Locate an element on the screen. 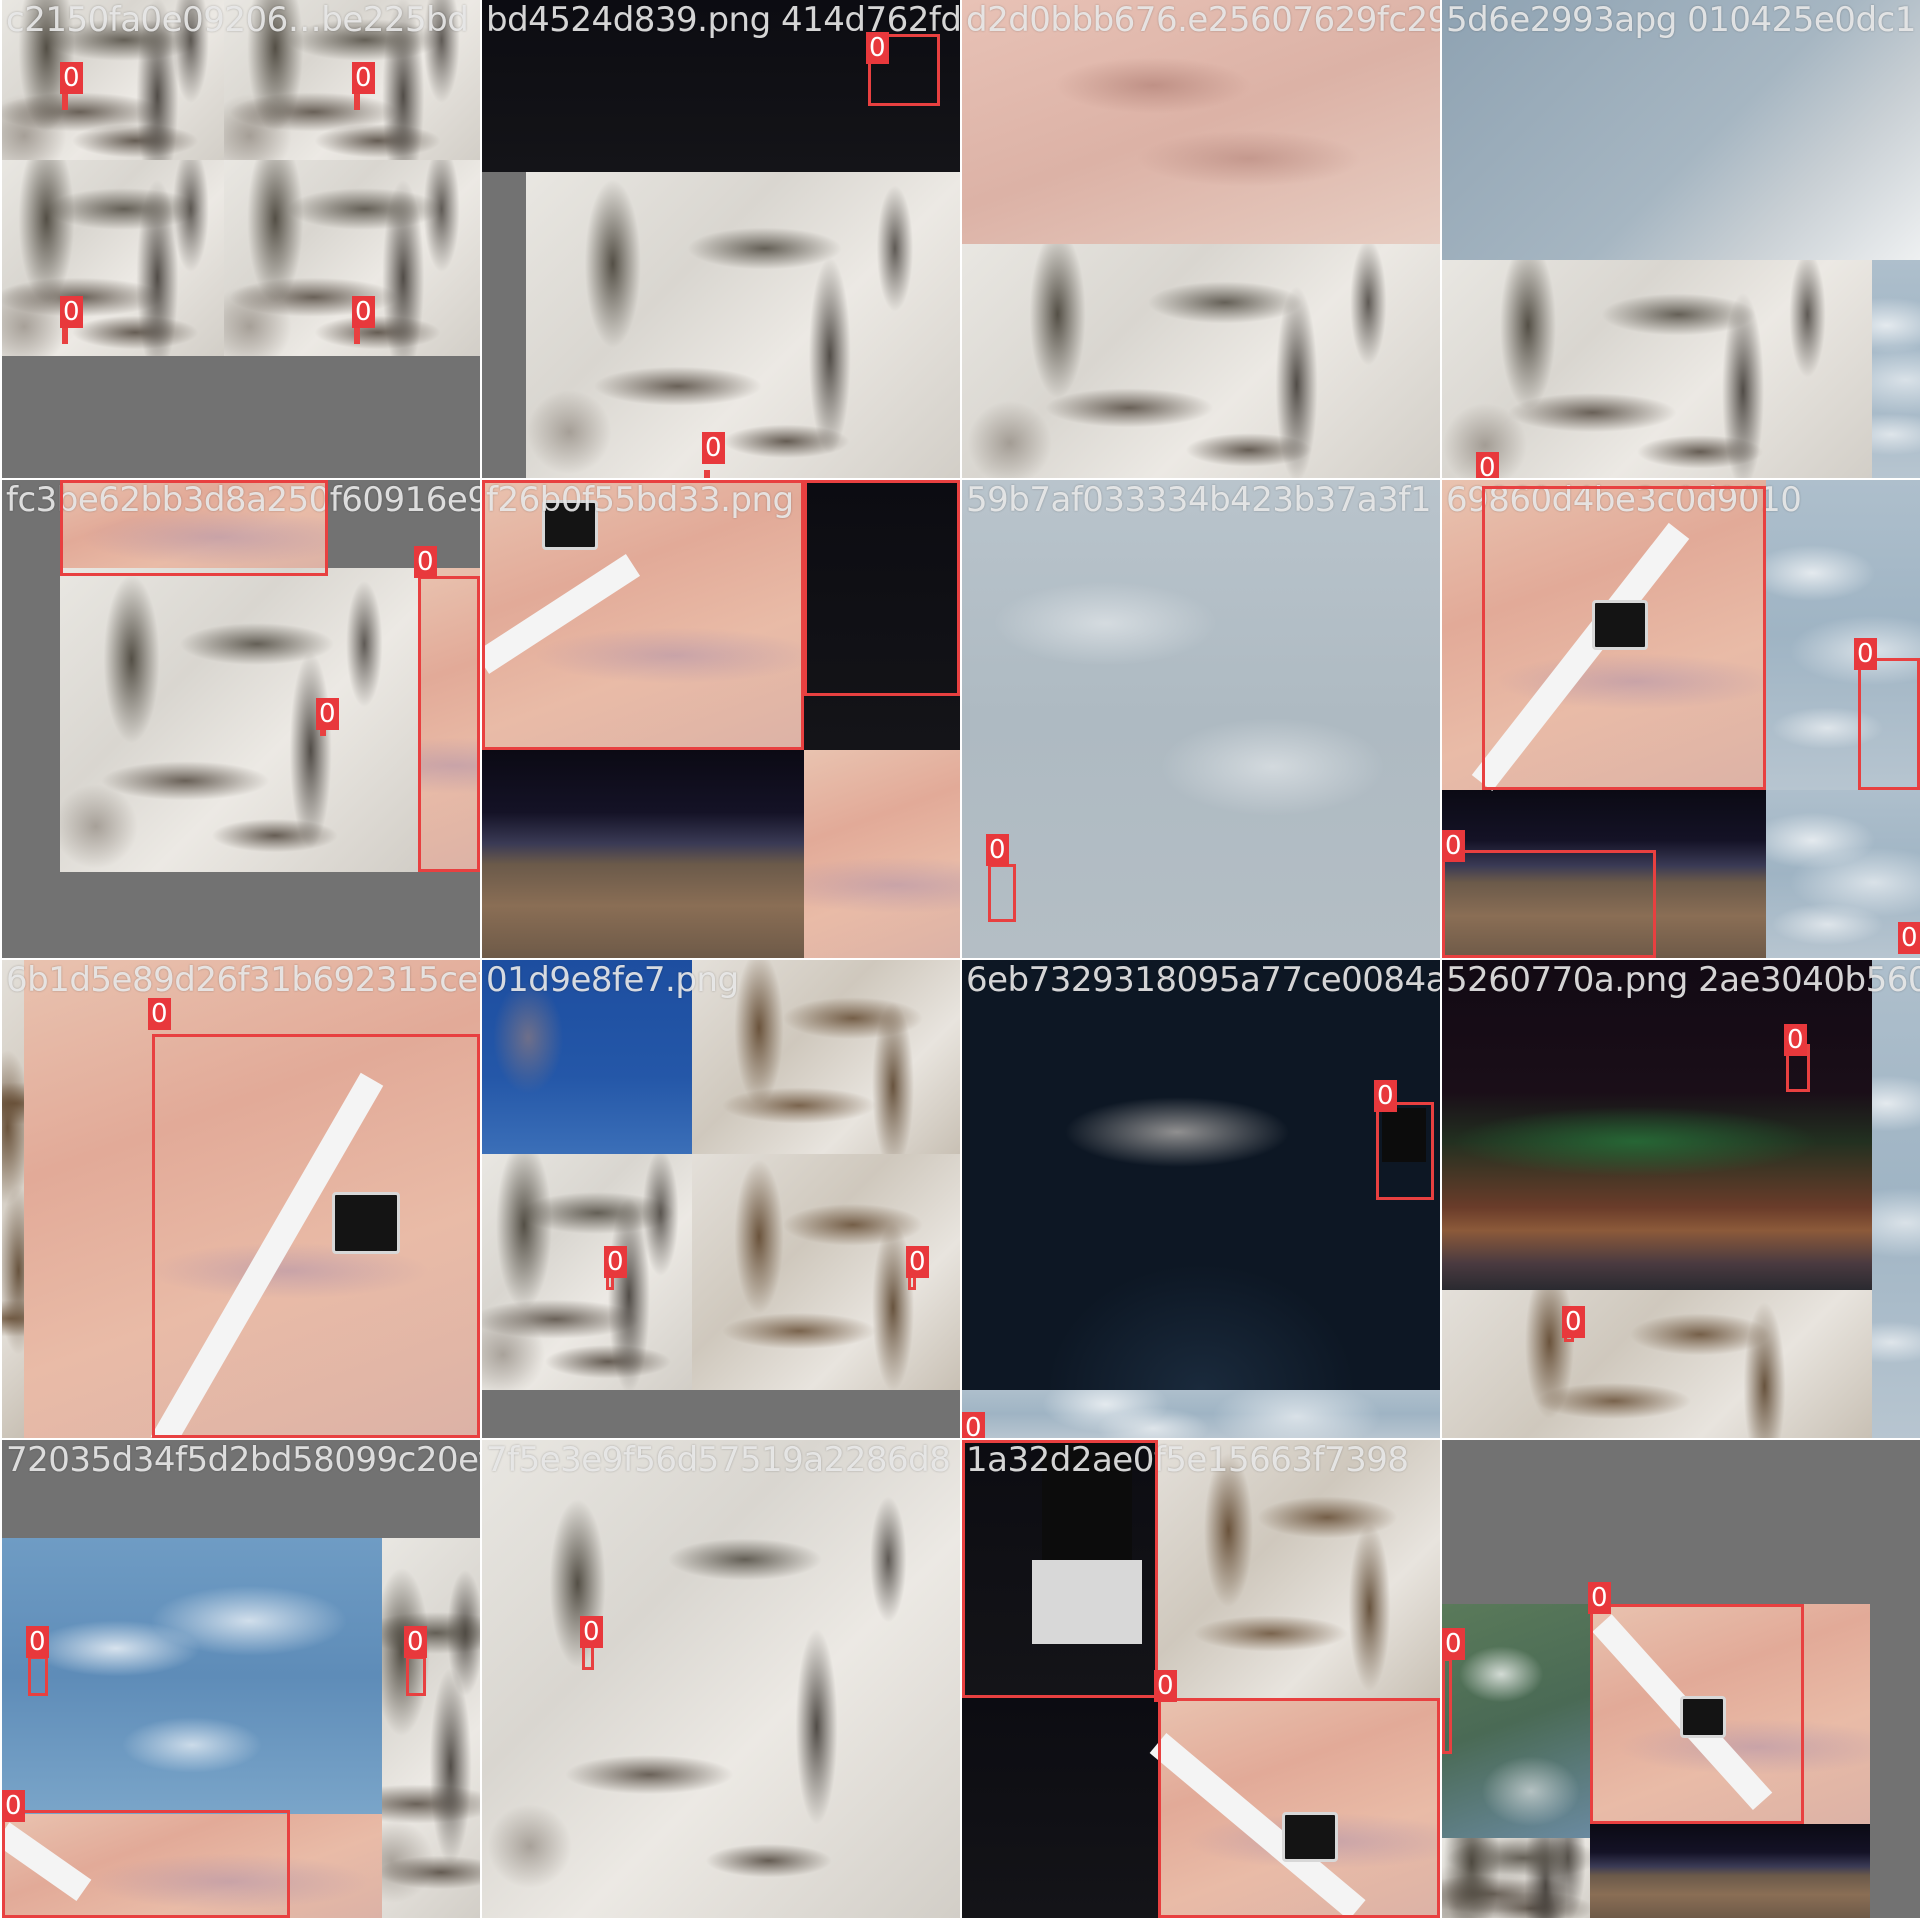  mosaic-tile-10: 01d9e8fe7.png 0 0 is located at coordinates (721, 1199).